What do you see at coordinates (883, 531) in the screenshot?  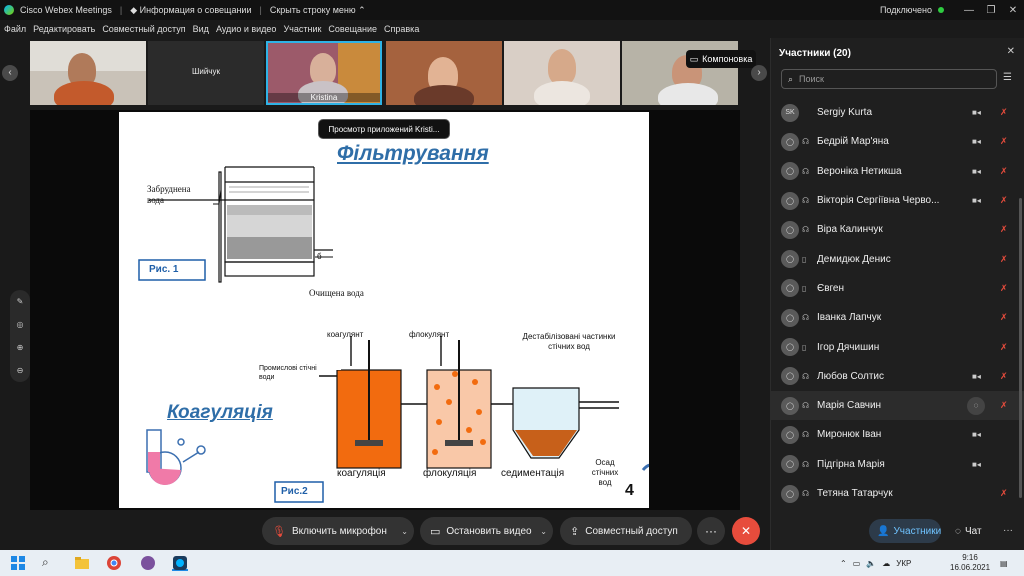 I see `people-icon: 👤` at bounding box center [883, 531].